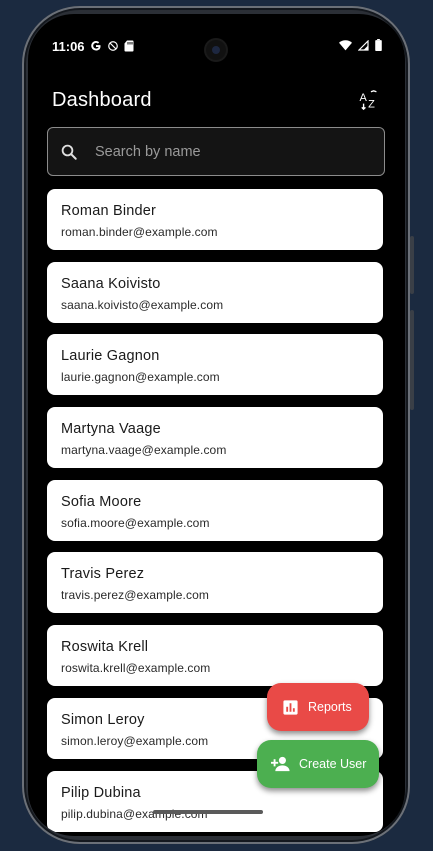  Describe the element at coordinates (215, 219) in the screenshot. I see `user-card: Roman Binder roman.binder@example.com` at that location.